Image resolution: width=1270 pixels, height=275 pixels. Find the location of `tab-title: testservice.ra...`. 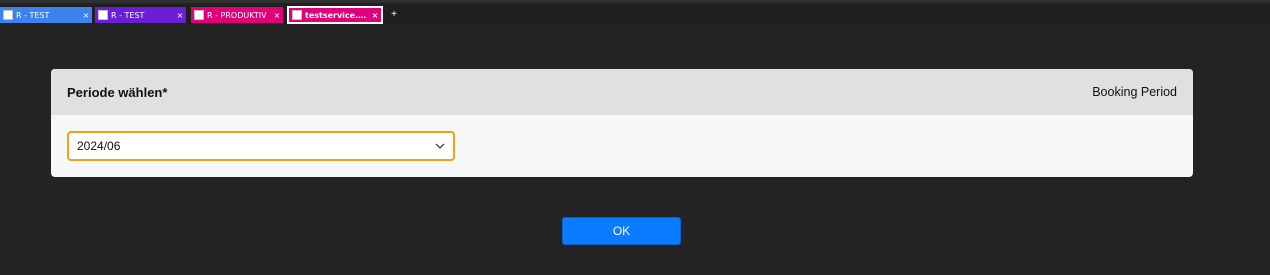

tab-title: testservice.ra... is located at coordinates (336, 15).